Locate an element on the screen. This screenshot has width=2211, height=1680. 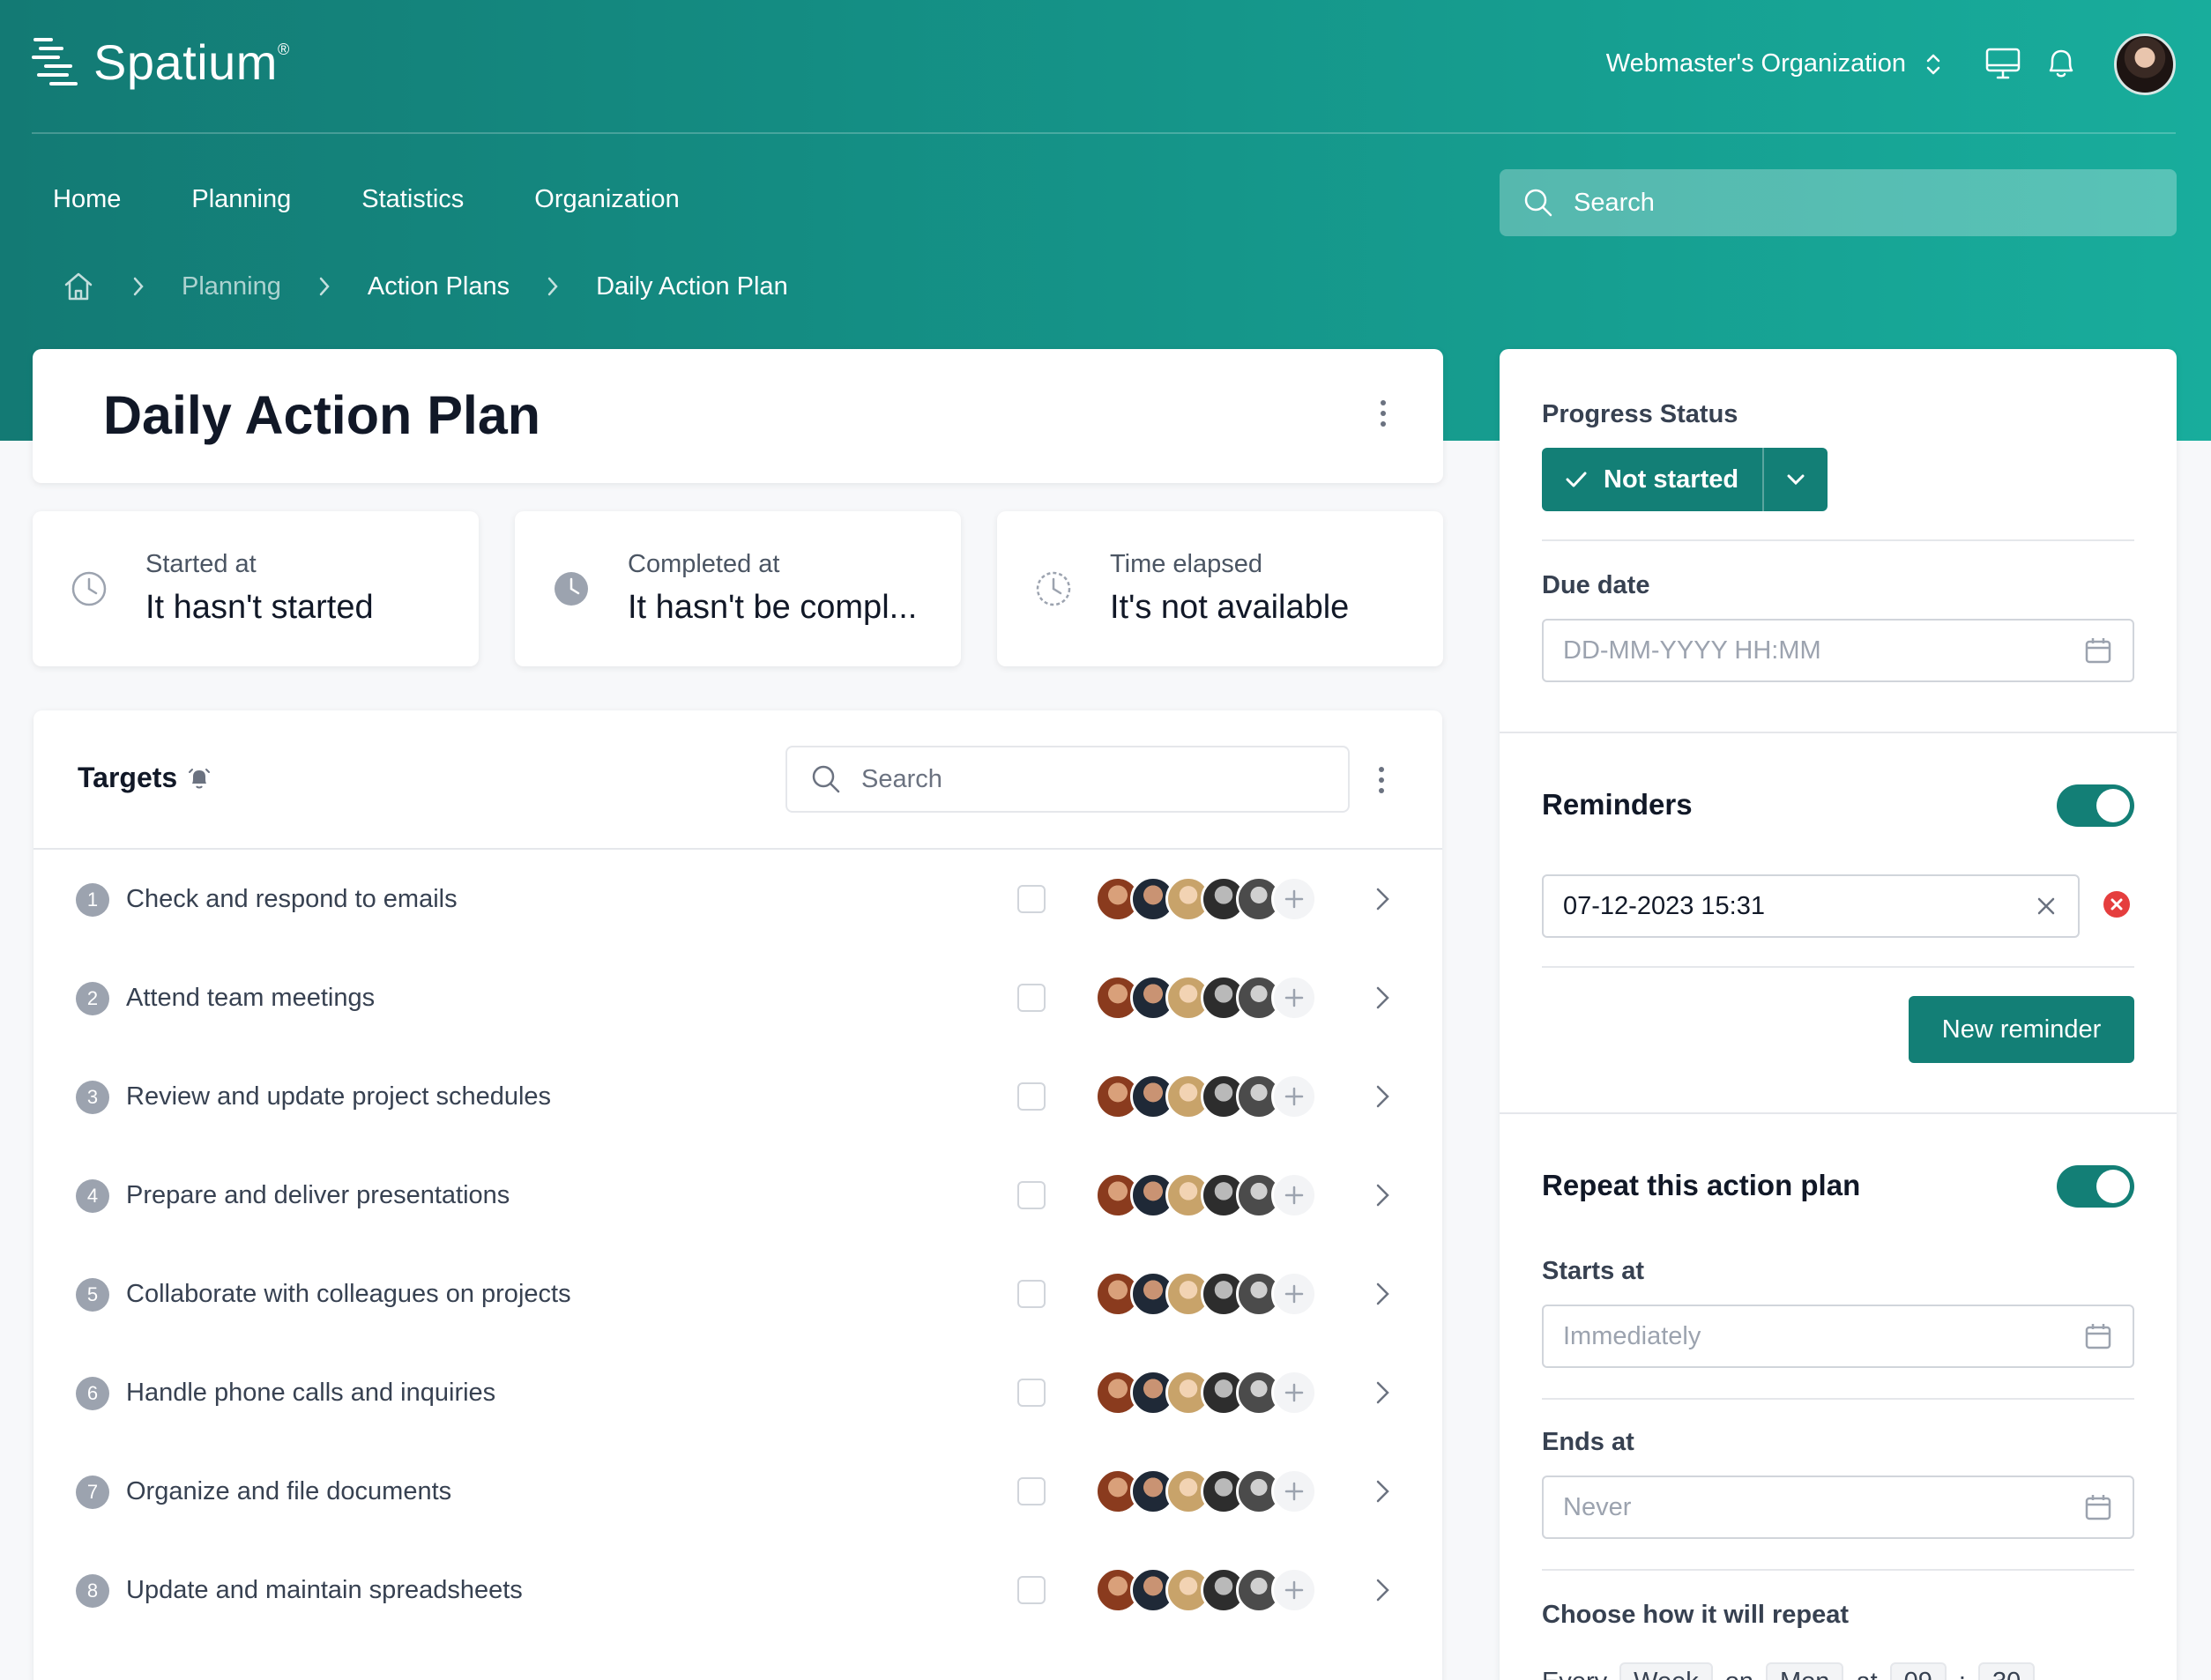
page-title: Daily Action Plan is located at coordinates (322, 415).